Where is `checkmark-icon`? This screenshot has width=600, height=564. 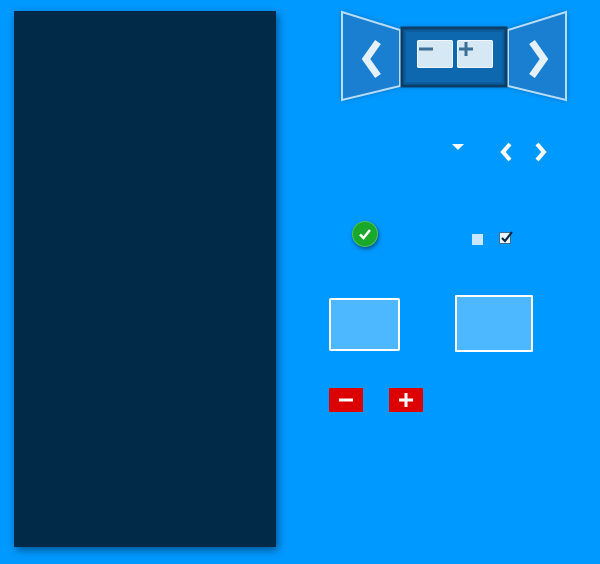
checkmark-icon is located at coordinates (507, 237).